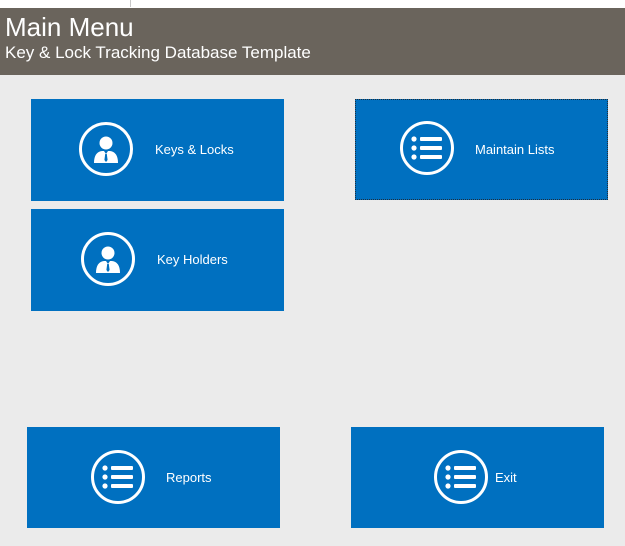 This screenshot has width=625, height=546. What do you see at coordinates (158, 52) in the screenshot?
I see `page-subtitle: Key & Lock Tracking Database Template` at bounding box center [158, 52].